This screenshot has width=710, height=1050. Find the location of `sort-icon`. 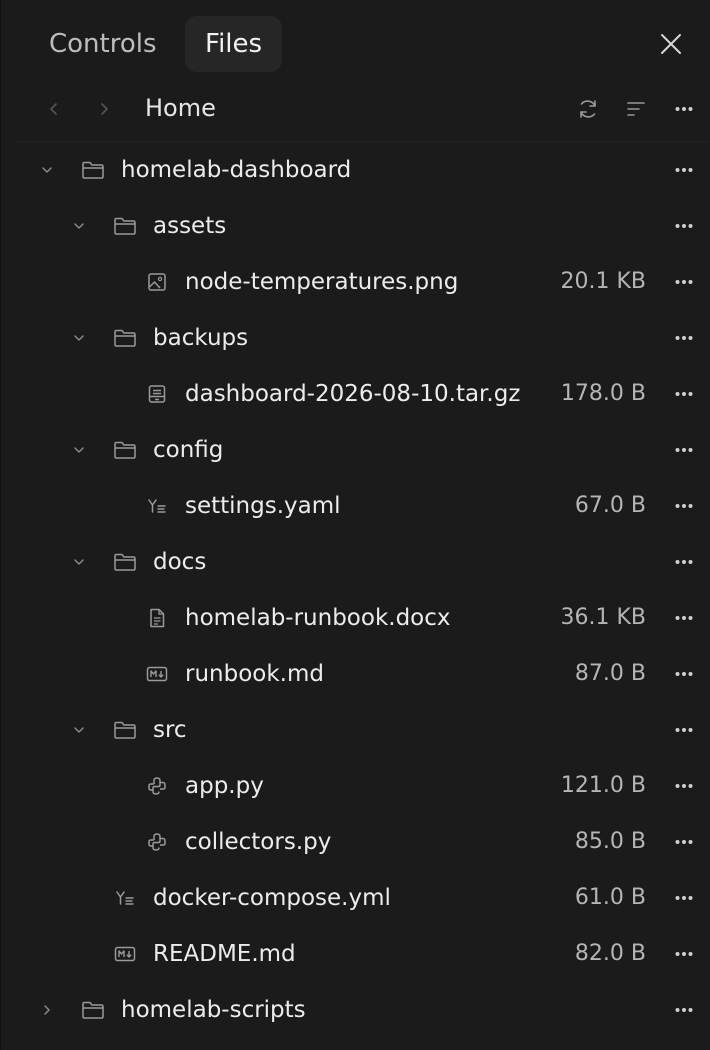

sort-icon is located at coordinates (636, 109).